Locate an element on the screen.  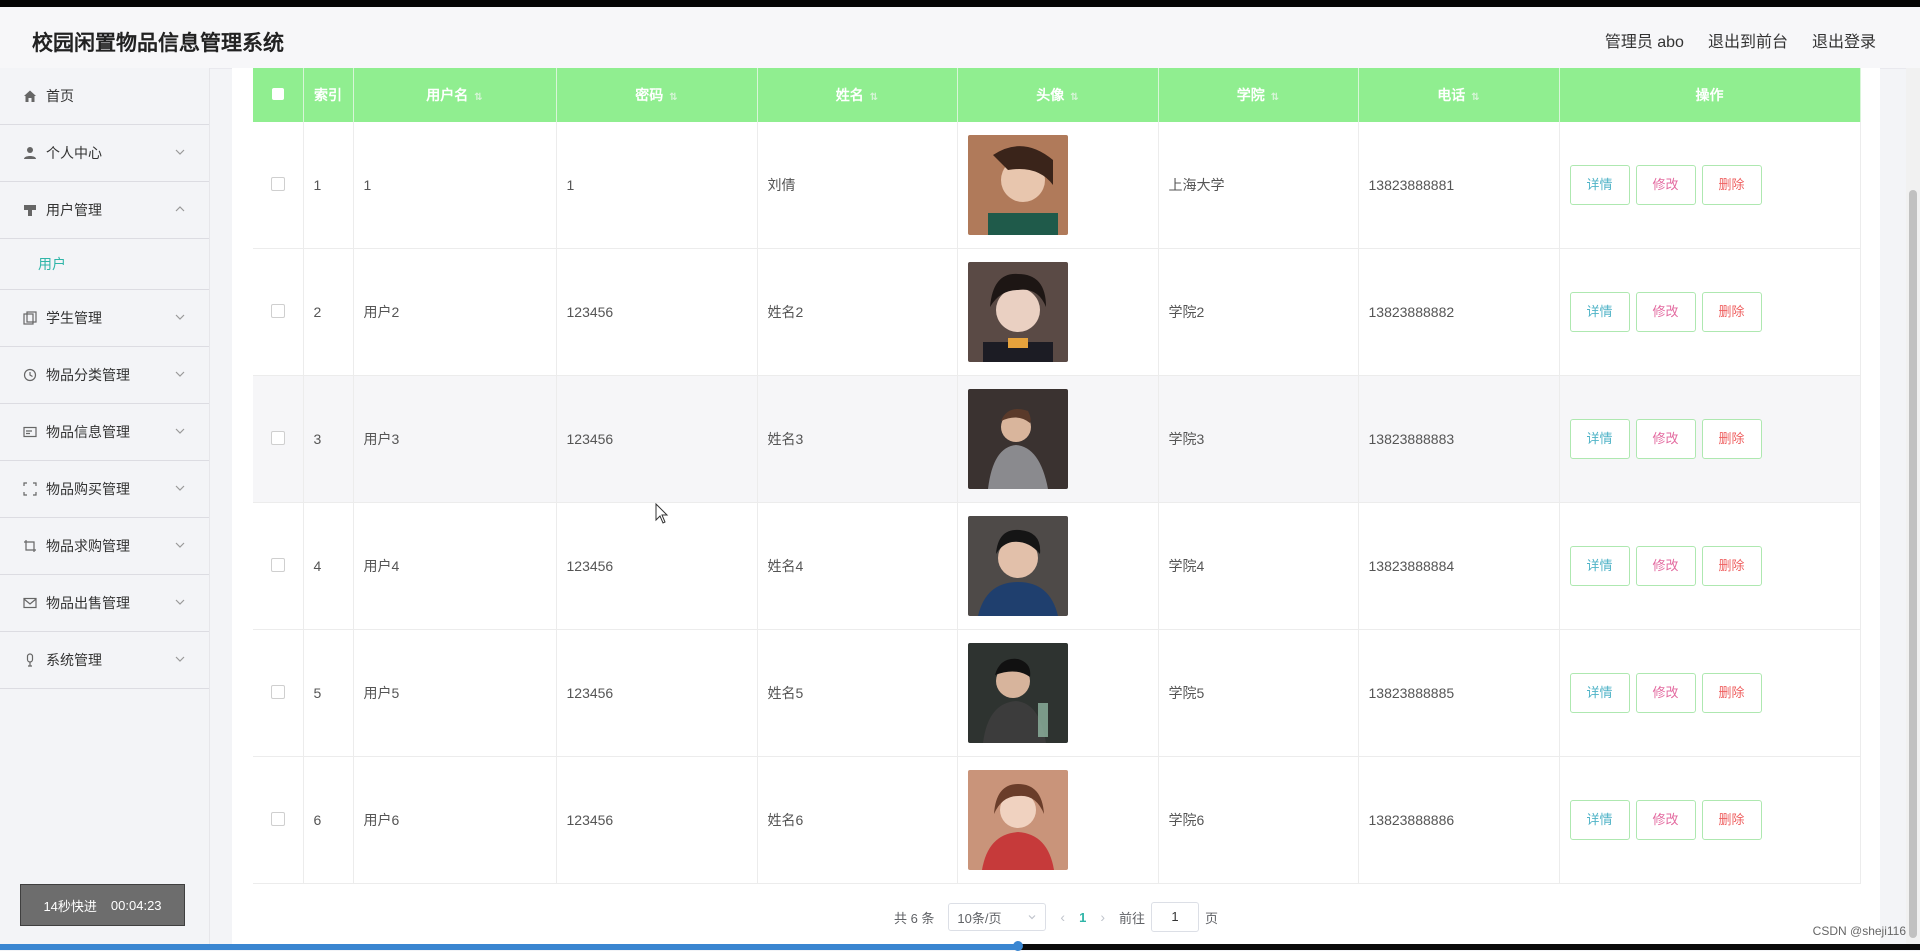
table-row: 6 用户6 123456 姓名6 学院6 13823888886 详情 修改 删除 is located at coordinates (1057, 820).